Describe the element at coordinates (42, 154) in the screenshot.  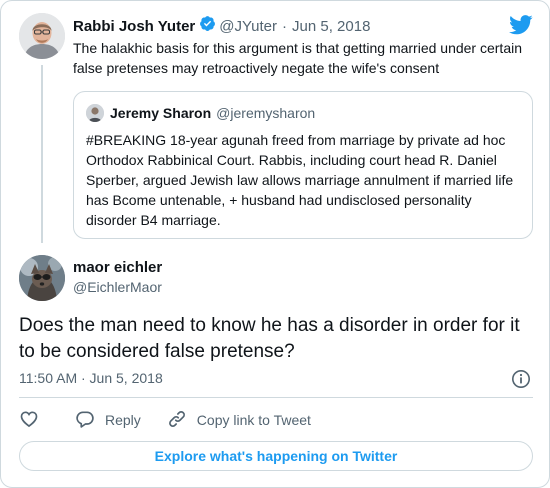
I see `thread-connector` at that location.